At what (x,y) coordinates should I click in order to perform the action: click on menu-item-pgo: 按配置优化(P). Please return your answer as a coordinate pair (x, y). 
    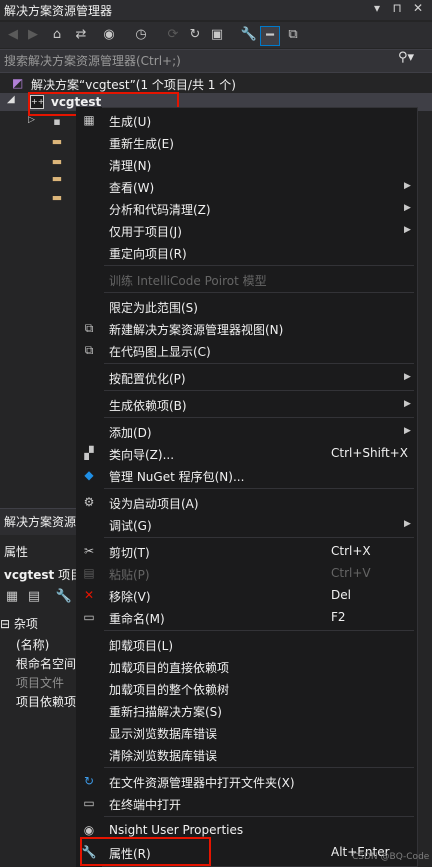
    Looking at the image, I should click on (147, 378).